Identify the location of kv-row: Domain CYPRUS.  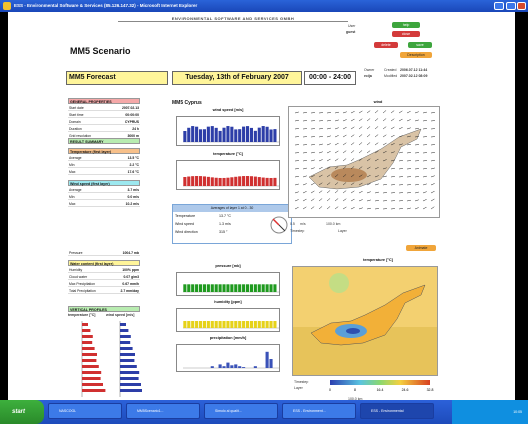
(104, 122).